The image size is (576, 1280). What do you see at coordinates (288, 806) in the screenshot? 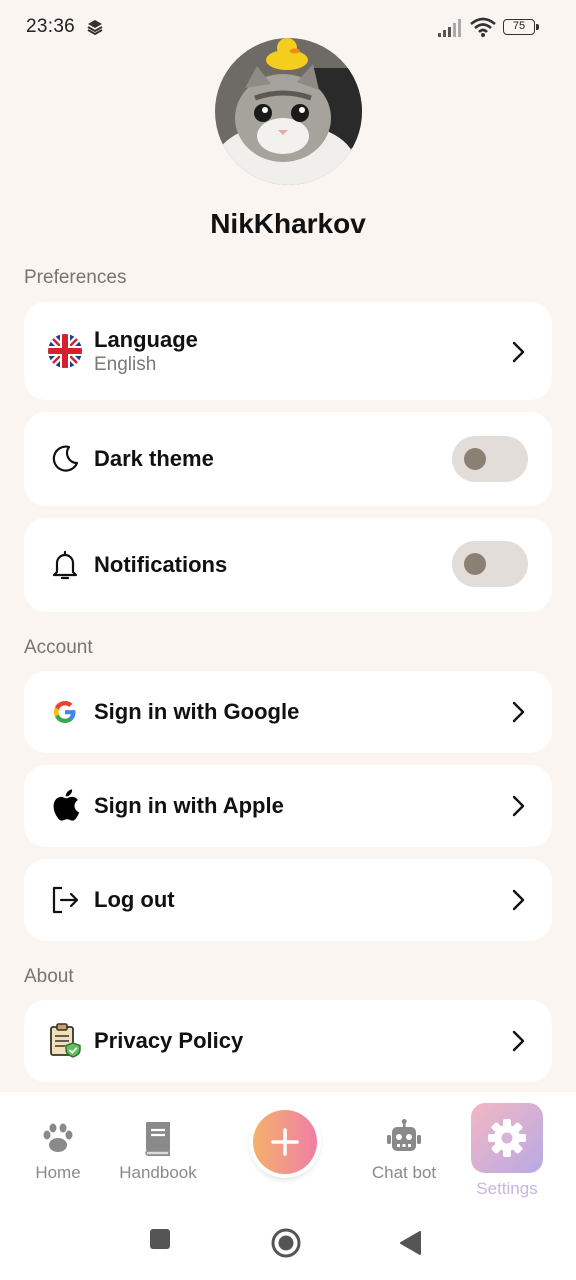
I see `sign-in-apple-button: Sign in with Apple` at bounding box center [288, 806].